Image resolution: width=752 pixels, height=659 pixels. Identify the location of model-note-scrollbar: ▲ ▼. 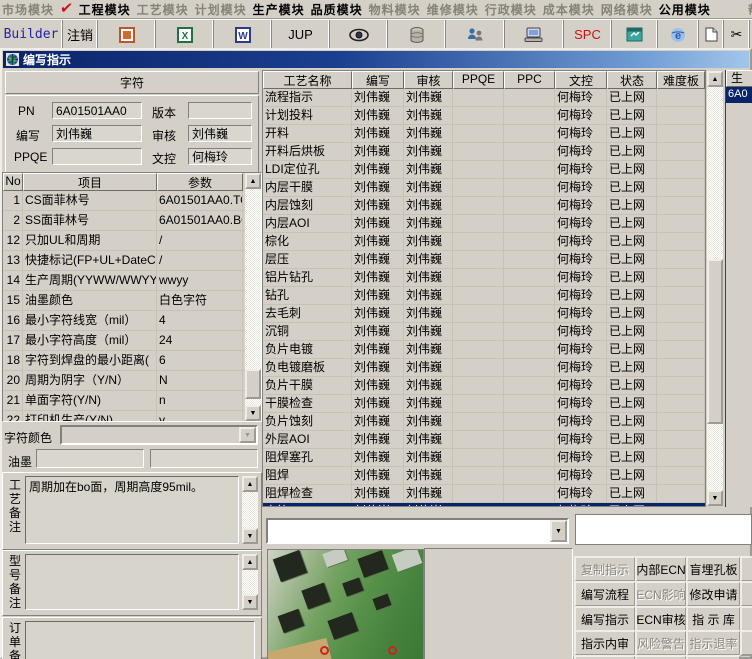
(250, 582).